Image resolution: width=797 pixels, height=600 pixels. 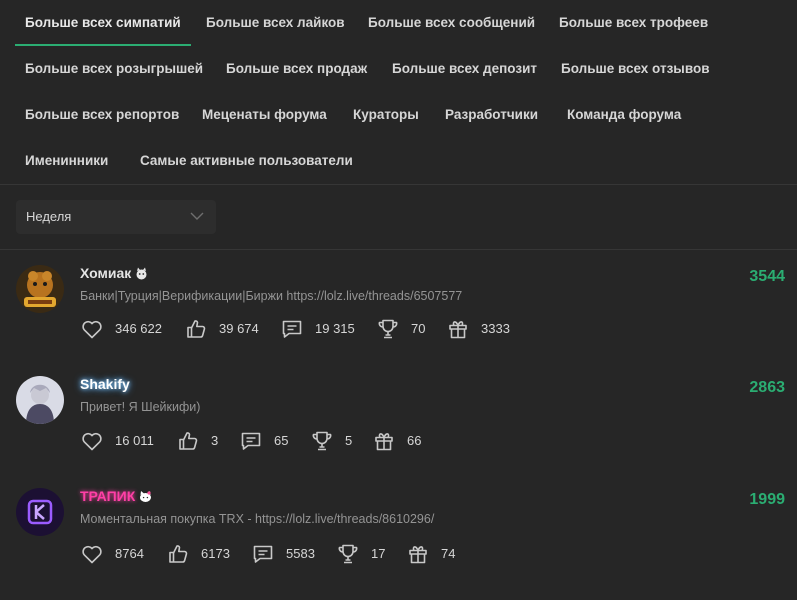 What do you see at coordinates (281, 440) in the screenshot?
I see `stat-value: 65` at bounding box center [281, 440].